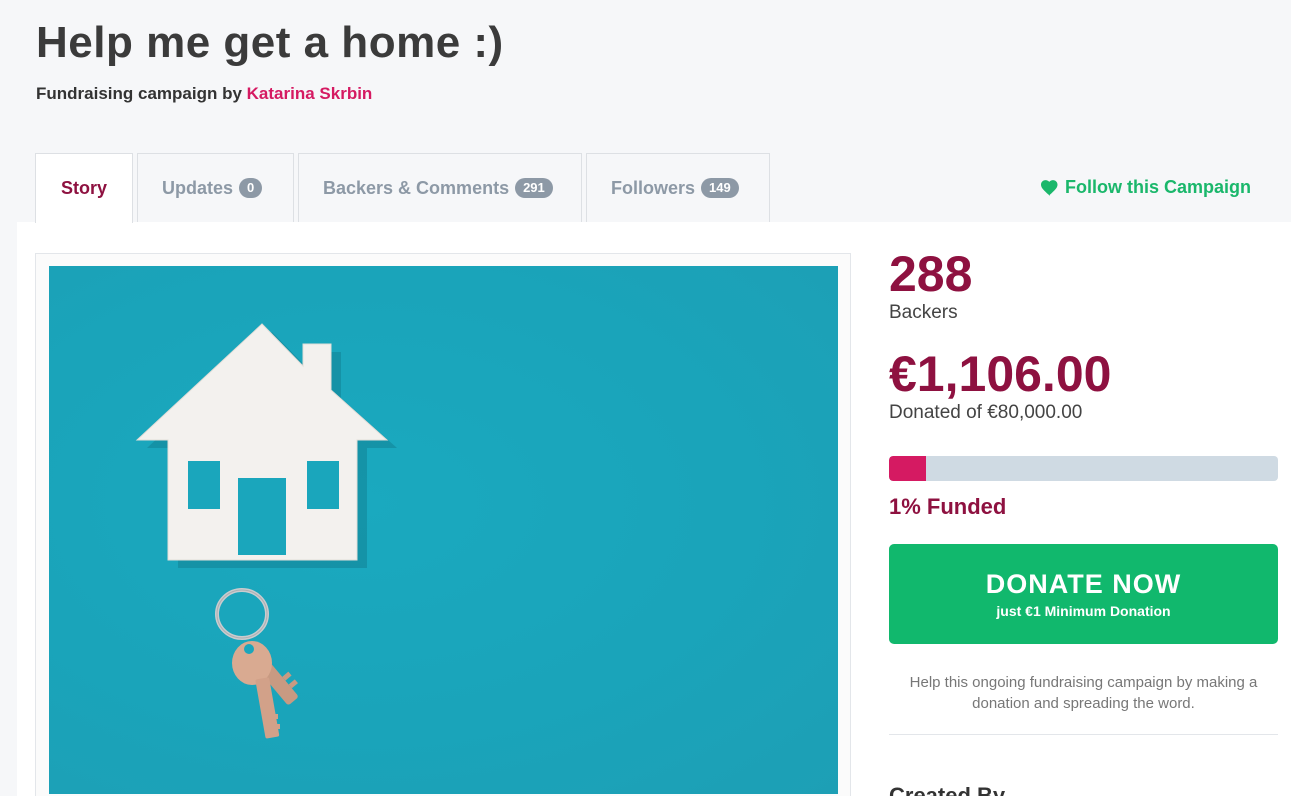 This screenshot has width=1291, height=796. I want to click on tab-updates-label: Updates, so click(198, 187).